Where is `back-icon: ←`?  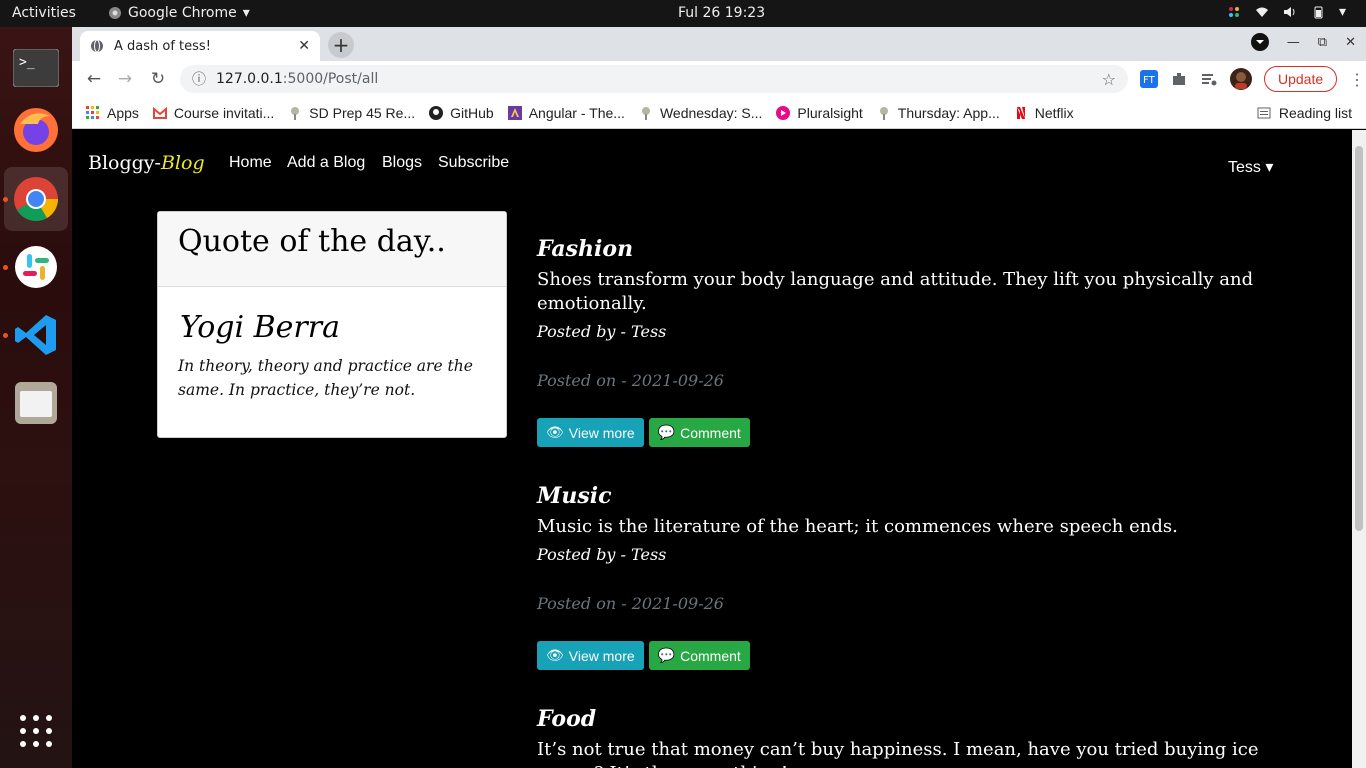 back-icon: ← is located at coordinates (94, 79).